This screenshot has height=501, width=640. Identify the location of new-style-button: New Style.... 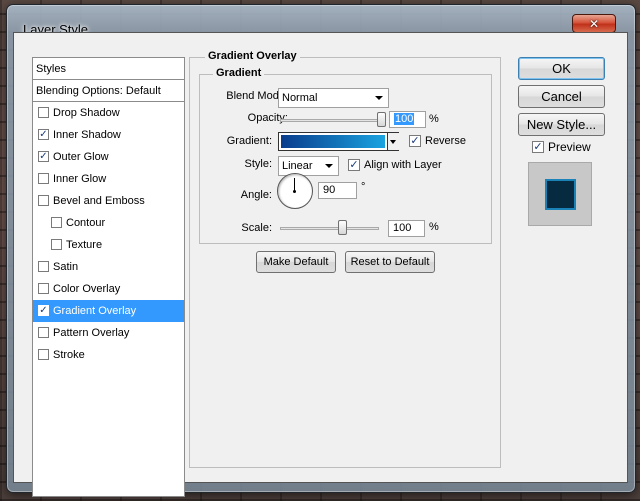
(561, 124).